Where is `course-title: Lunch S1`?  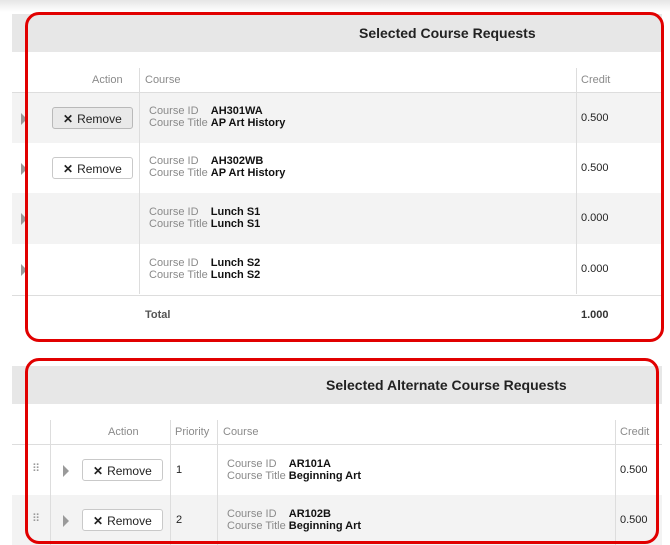
course-title: Lunch S1 is located at coordinates (235, 224).